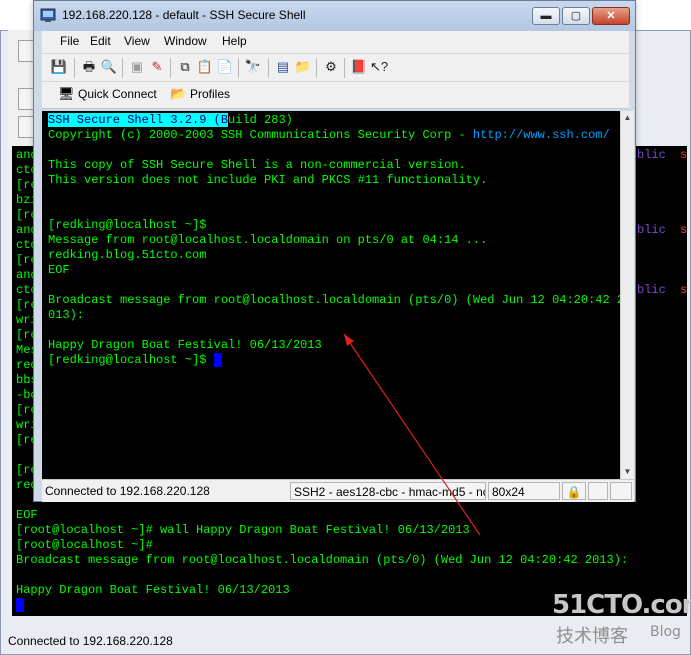  Describe the element at coordinates (598, 491) in the screenshot. I see `status-pane` at that location.